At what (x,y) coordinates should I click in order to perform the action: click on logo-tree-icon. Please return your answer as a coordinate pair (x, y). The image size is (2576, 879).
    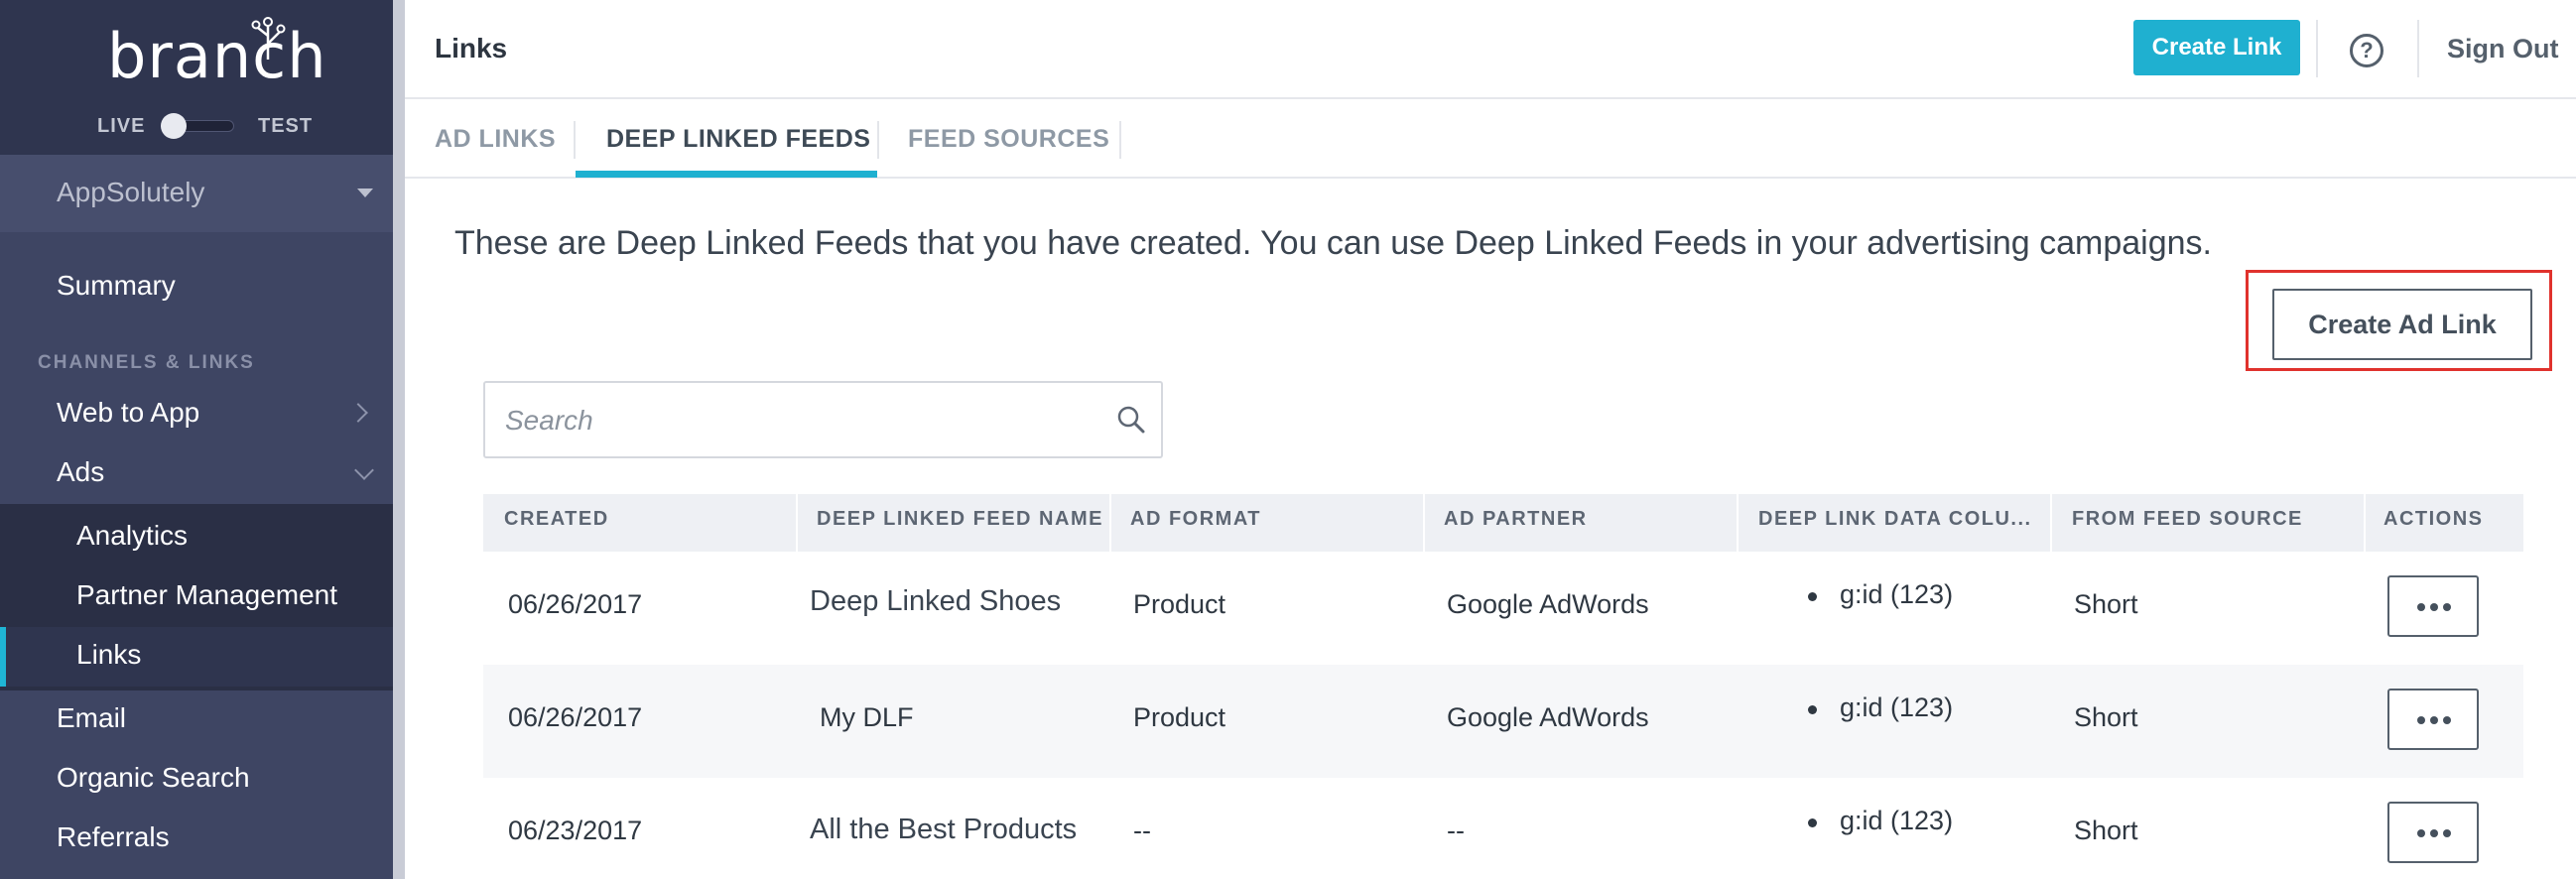
    Looking at the image, I should click on (269, 38).